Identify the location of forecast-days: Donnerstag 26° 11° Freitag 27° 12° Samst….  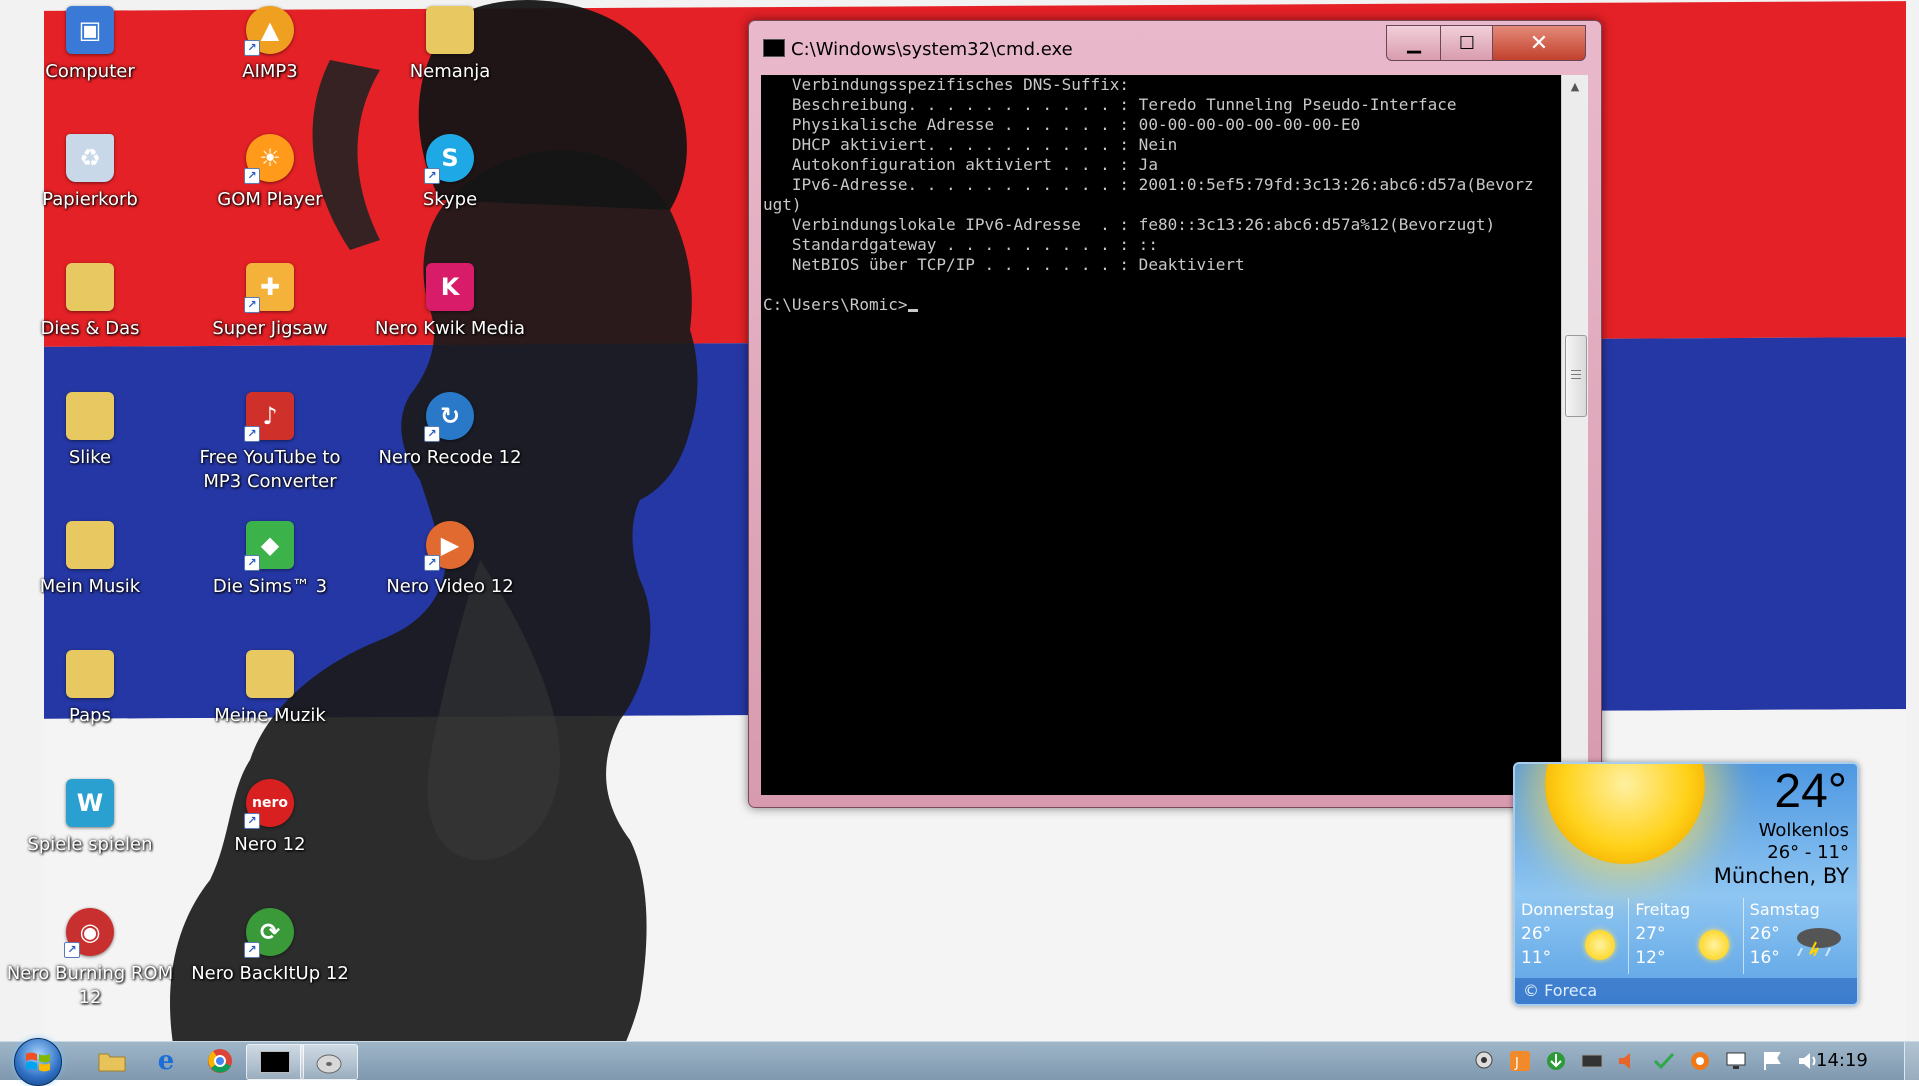
(1686, 936).